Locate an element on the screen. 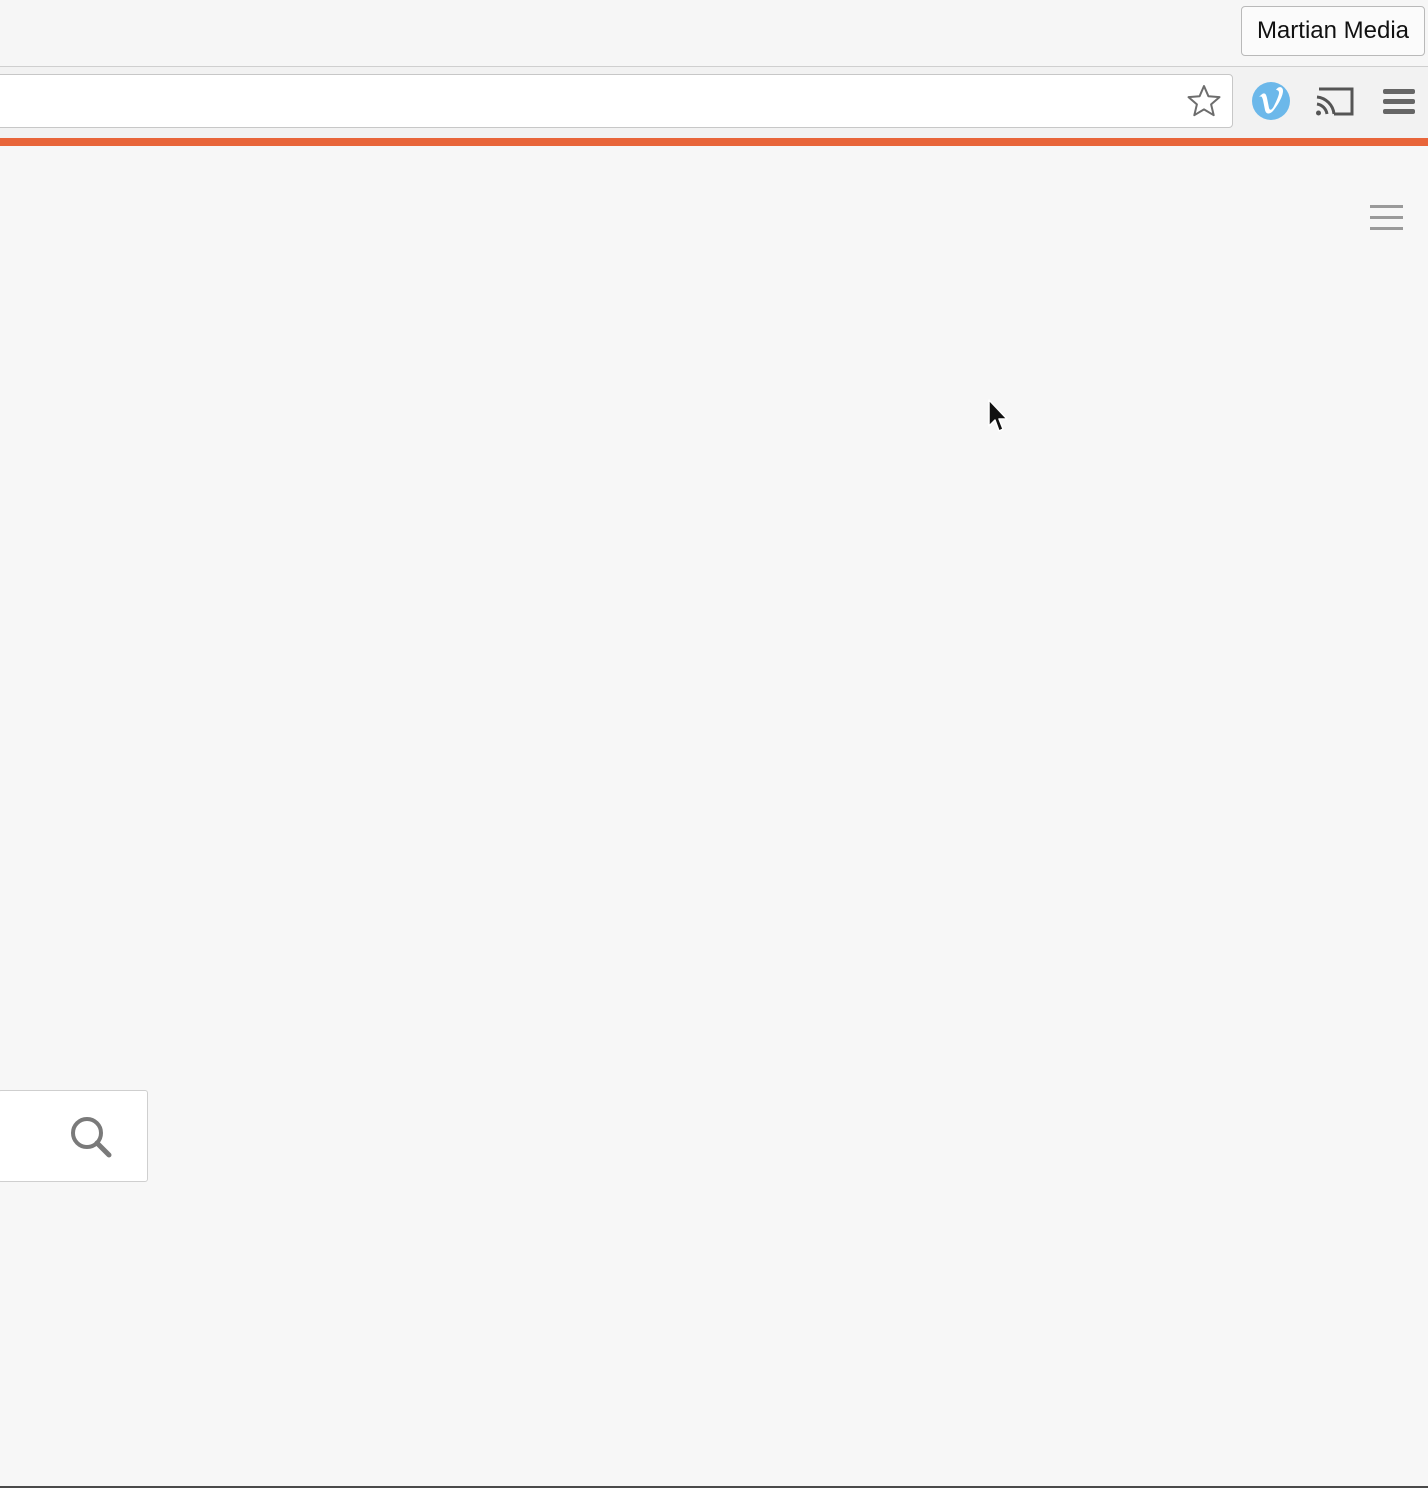  search-box is located at coordinates (74, 1136).